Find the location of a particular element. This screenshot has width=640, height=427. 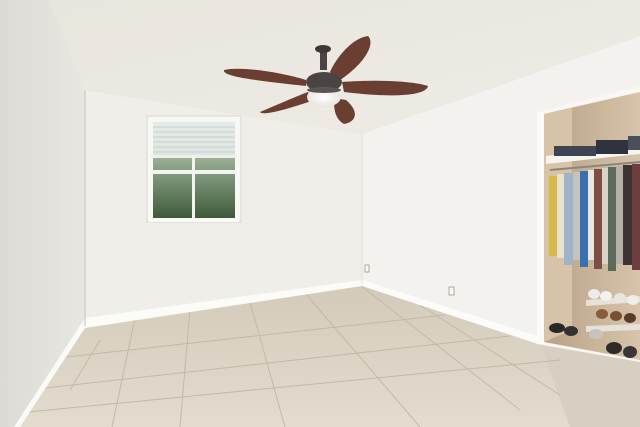

hanging-clothes is located at coordinates (594, 217).